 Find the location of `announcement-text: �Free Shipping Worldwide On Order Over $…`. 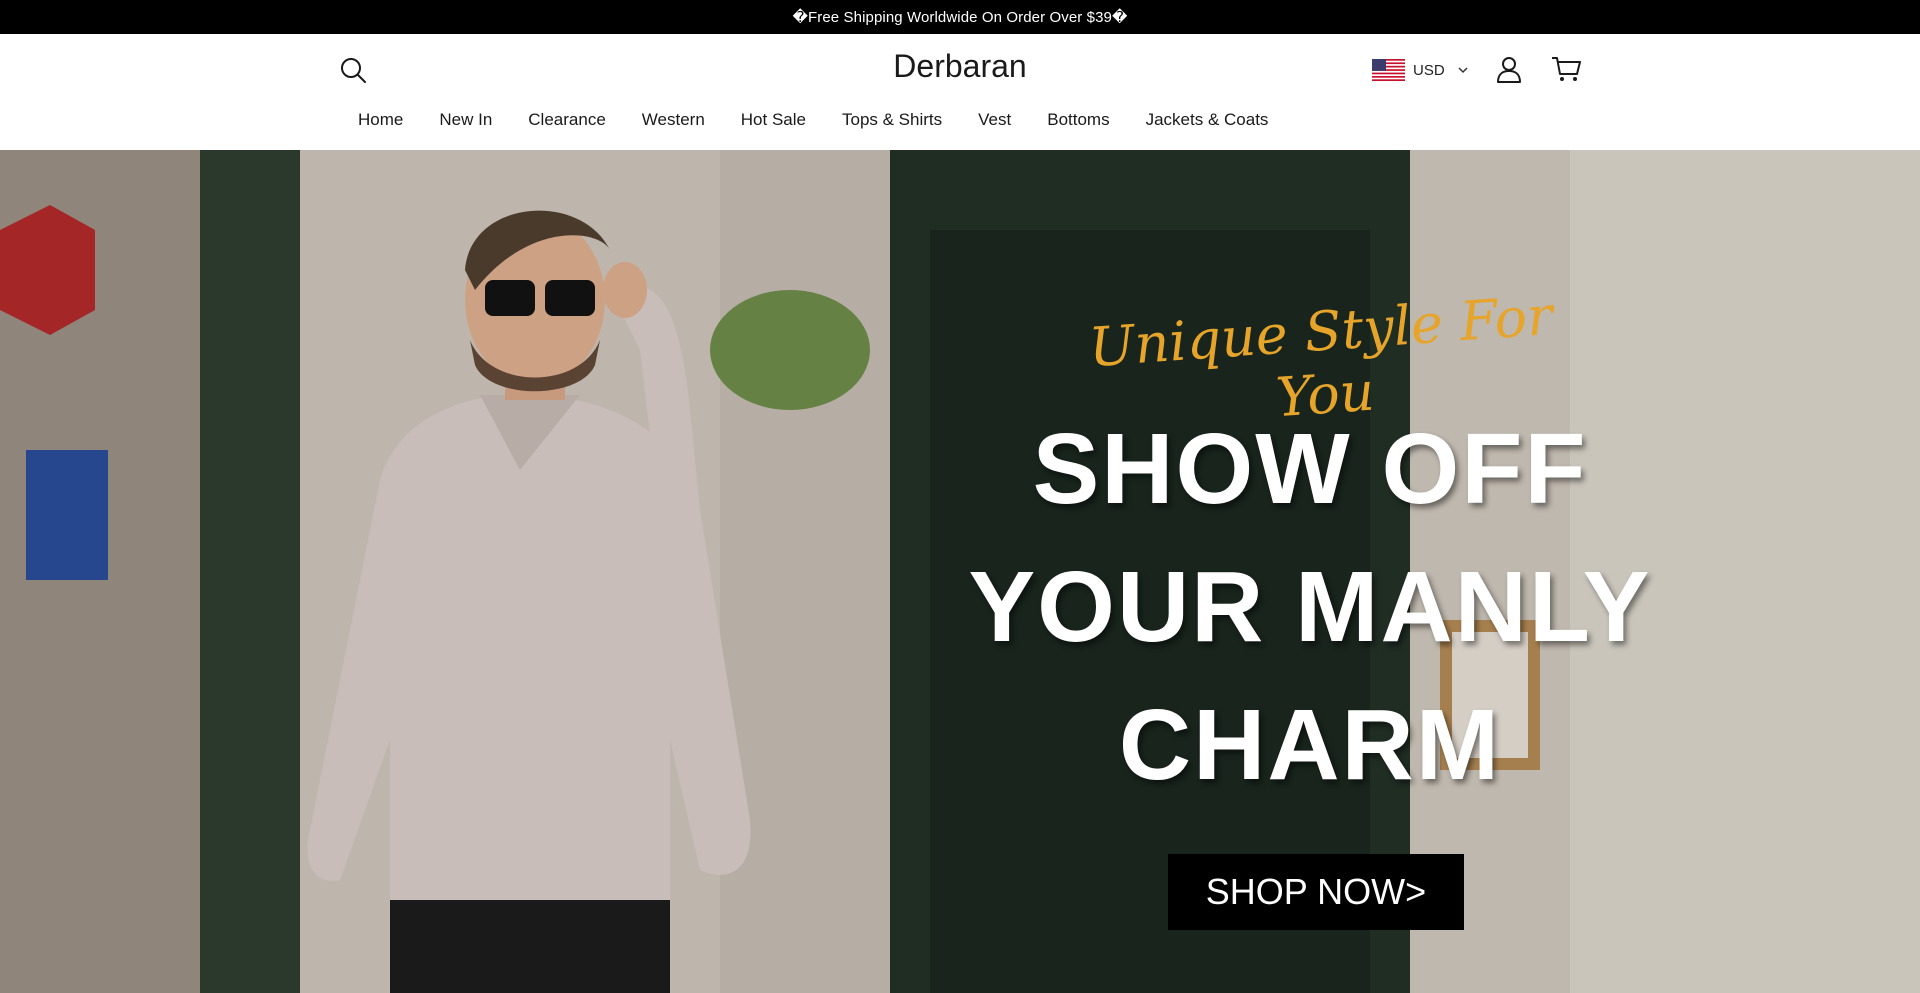

announcement-text: �Free Shipping Worldwide On Order Over $… is located at coordinates (960, 17).